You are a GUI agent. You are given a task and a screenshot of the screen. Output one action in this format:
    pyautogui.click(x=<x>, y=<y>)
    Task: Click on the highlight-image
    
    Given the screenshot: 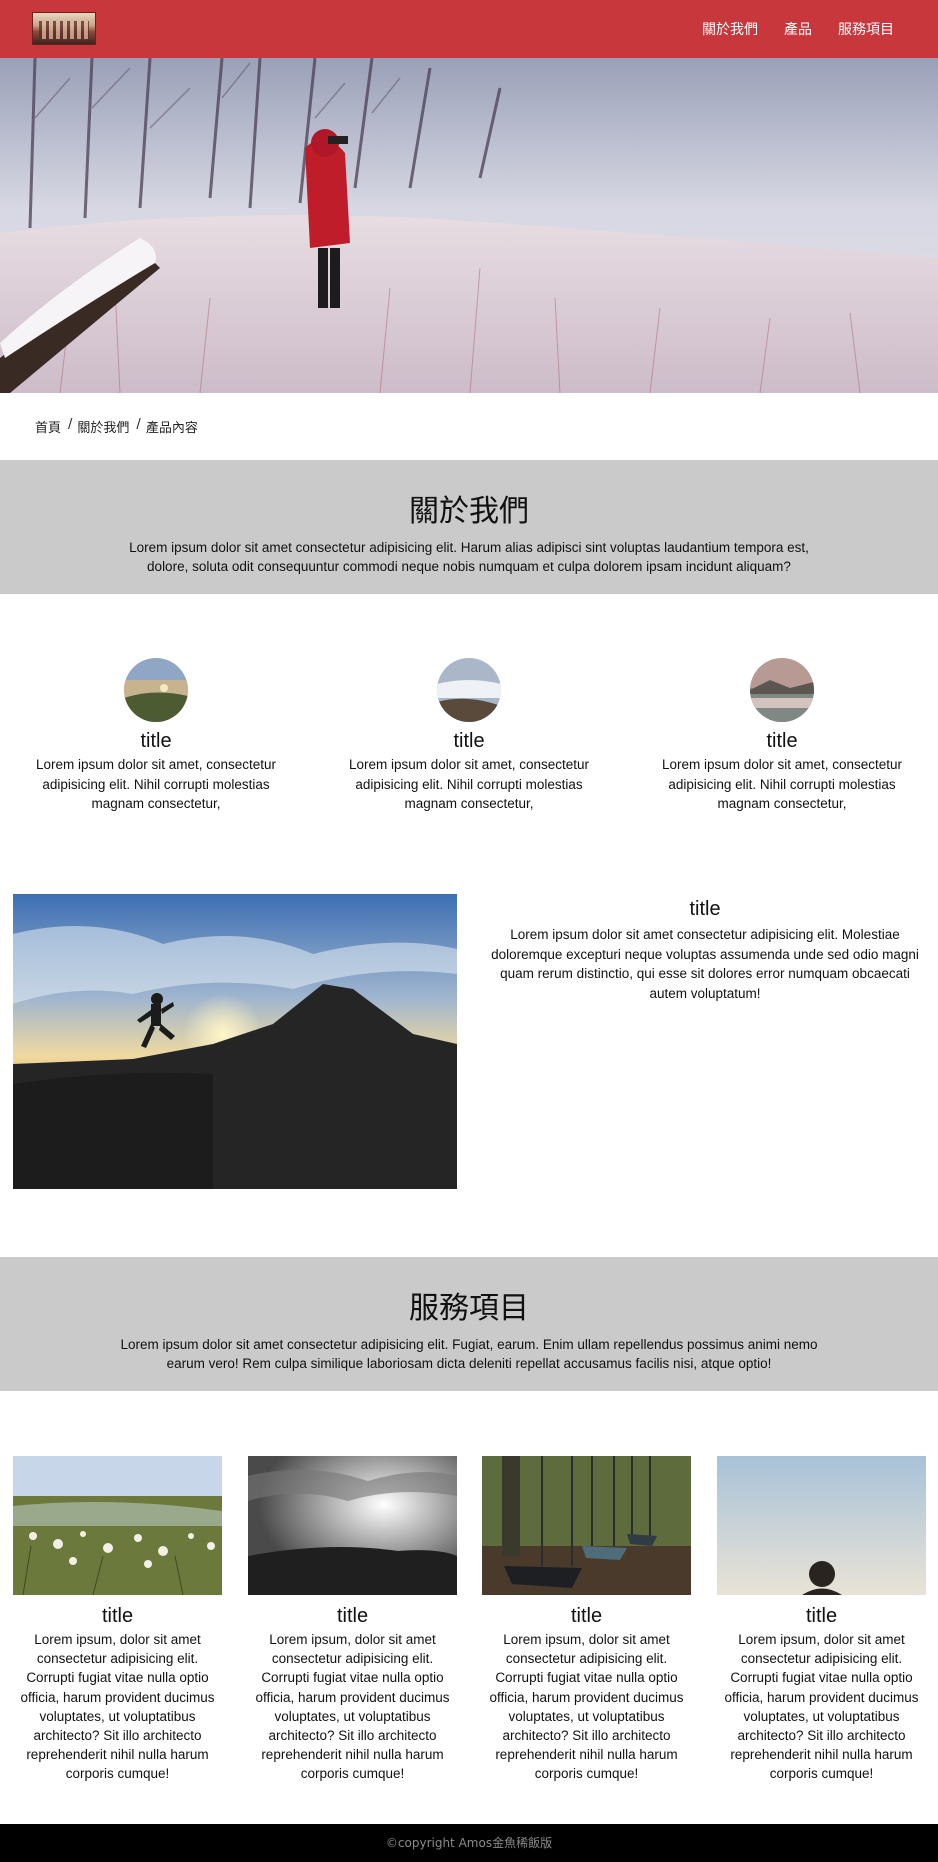 What is the action you would take?
    pyautogui.click(x=235, y=1041)
    